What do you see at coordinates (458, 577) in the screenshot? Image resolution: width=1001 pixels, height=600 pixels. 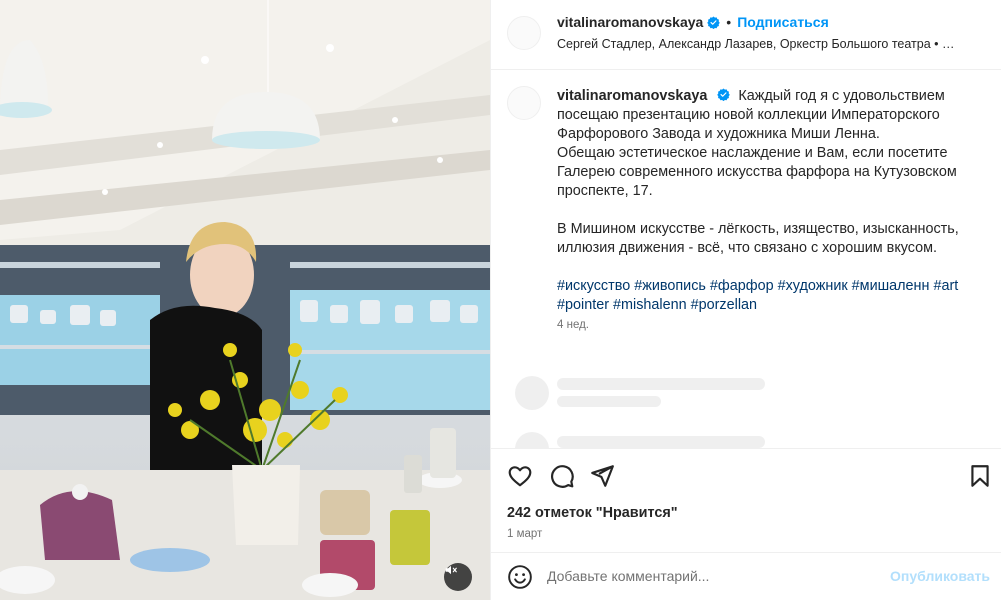 I see `mute-button` at bounding box center [458, 577].